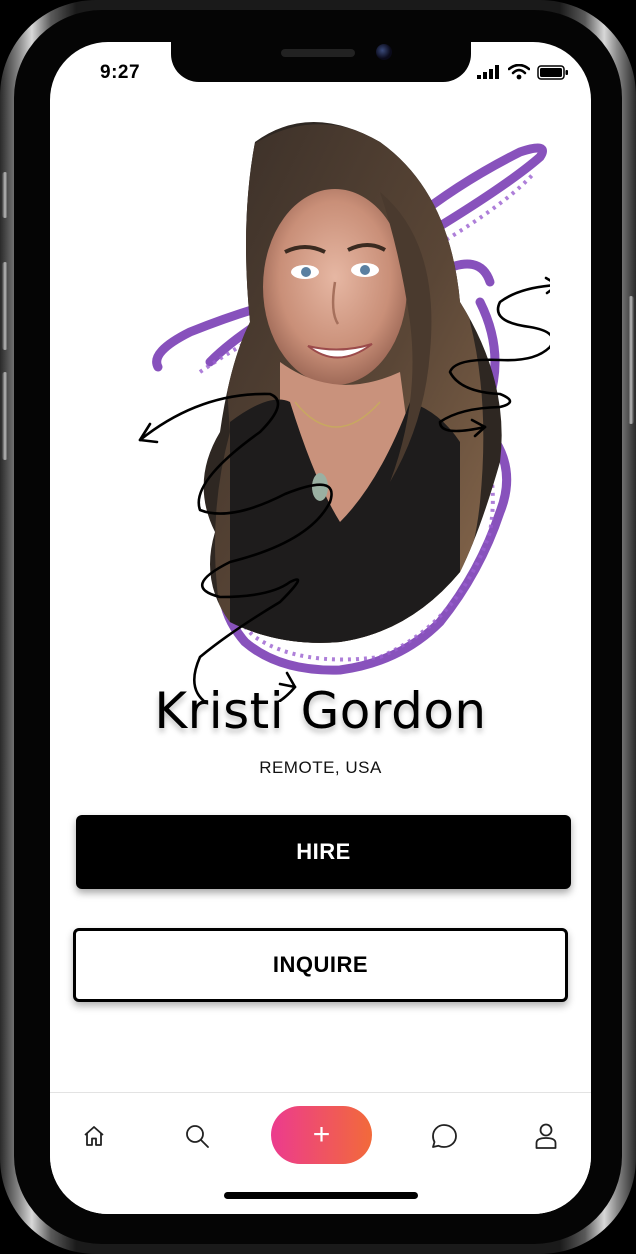  I want to click on create-button: +, so click(321, 1135).